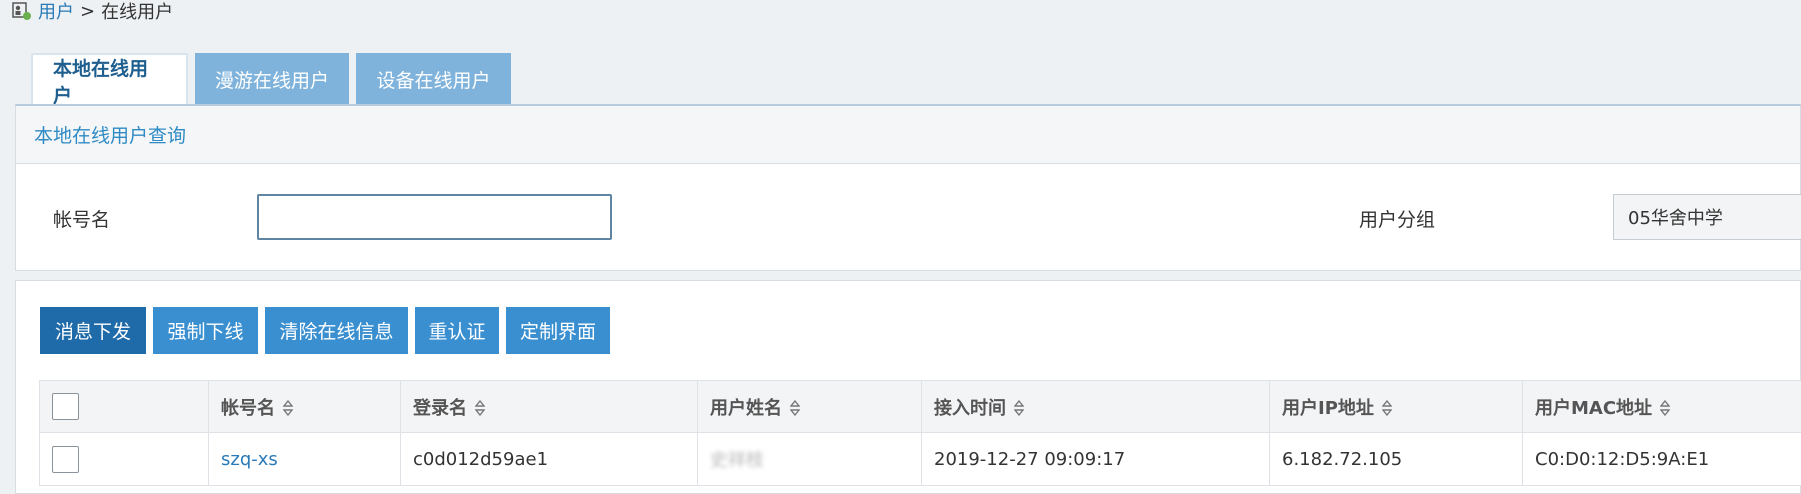 The width and height of the screenshot is (1801, 494). I want to click on breadcrumb: 用户 > 在线用户, so click(93, 12).